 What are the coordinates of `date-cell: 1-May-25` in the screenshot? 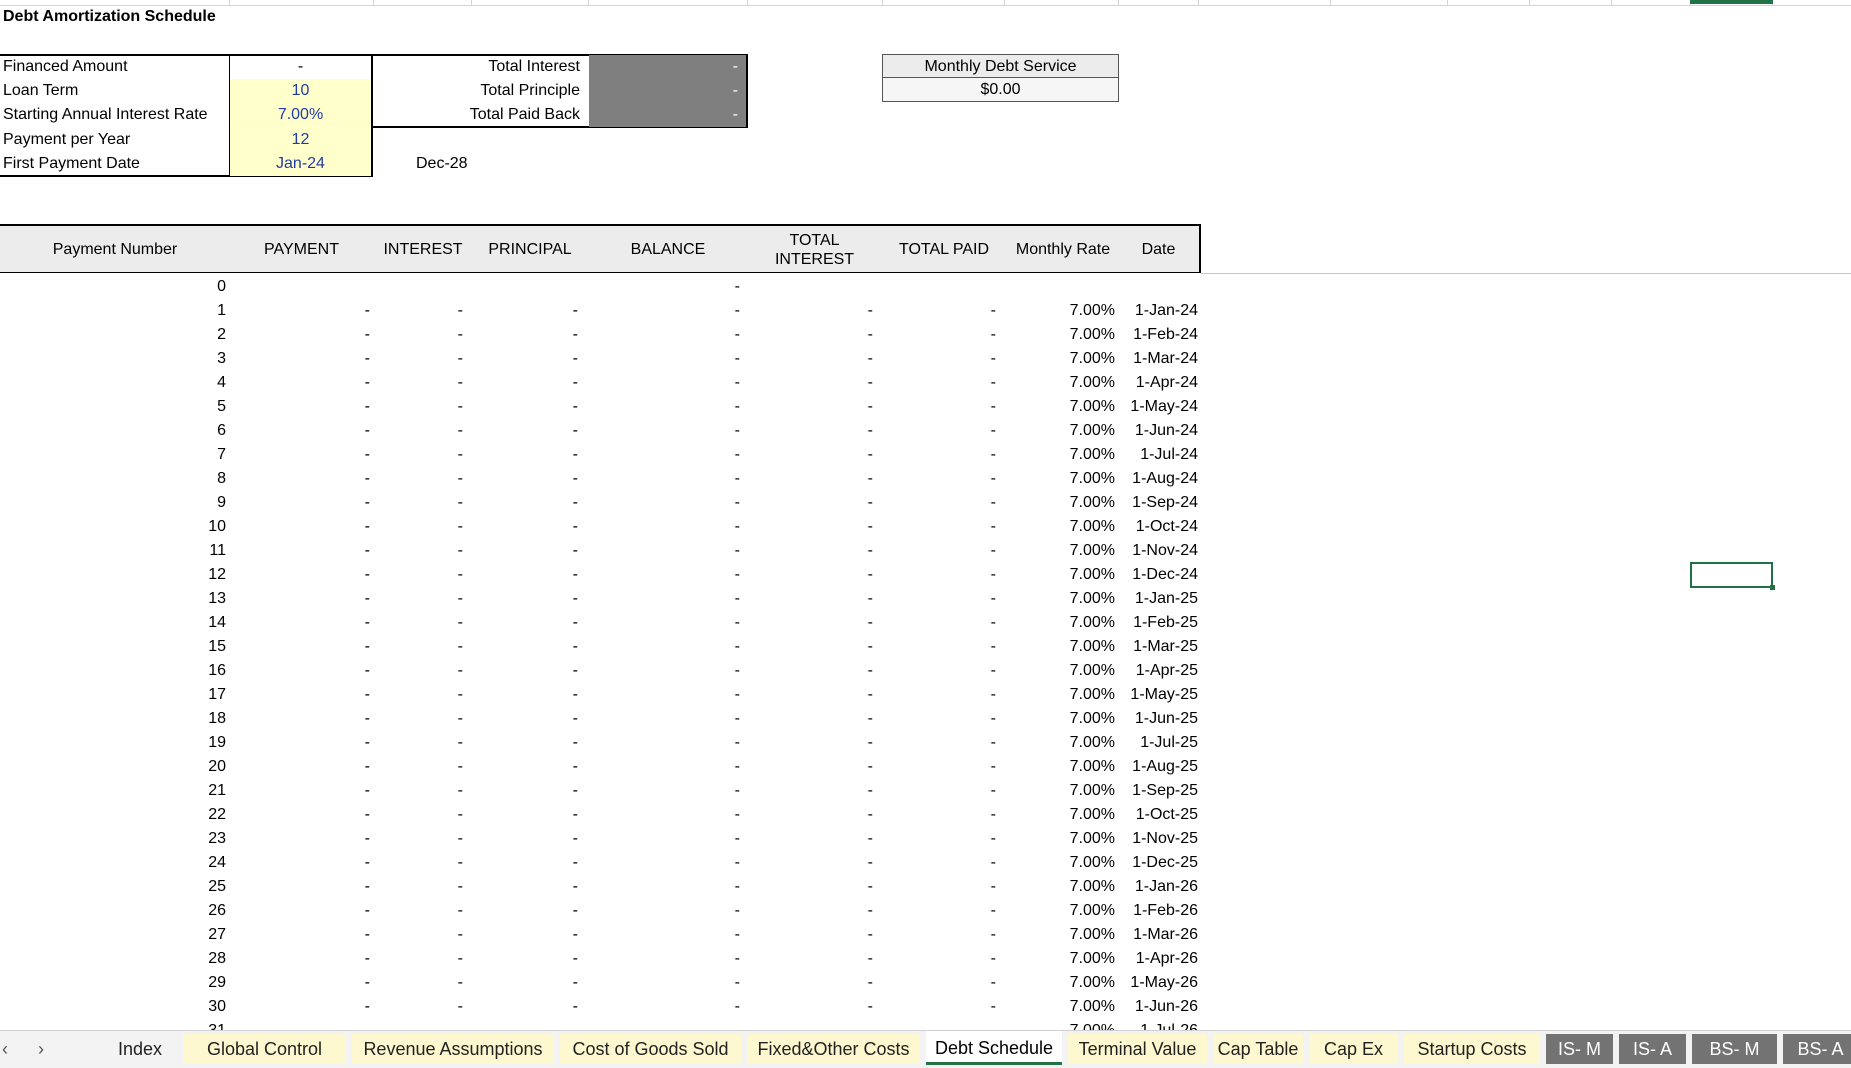 It's located at (1158, 696).